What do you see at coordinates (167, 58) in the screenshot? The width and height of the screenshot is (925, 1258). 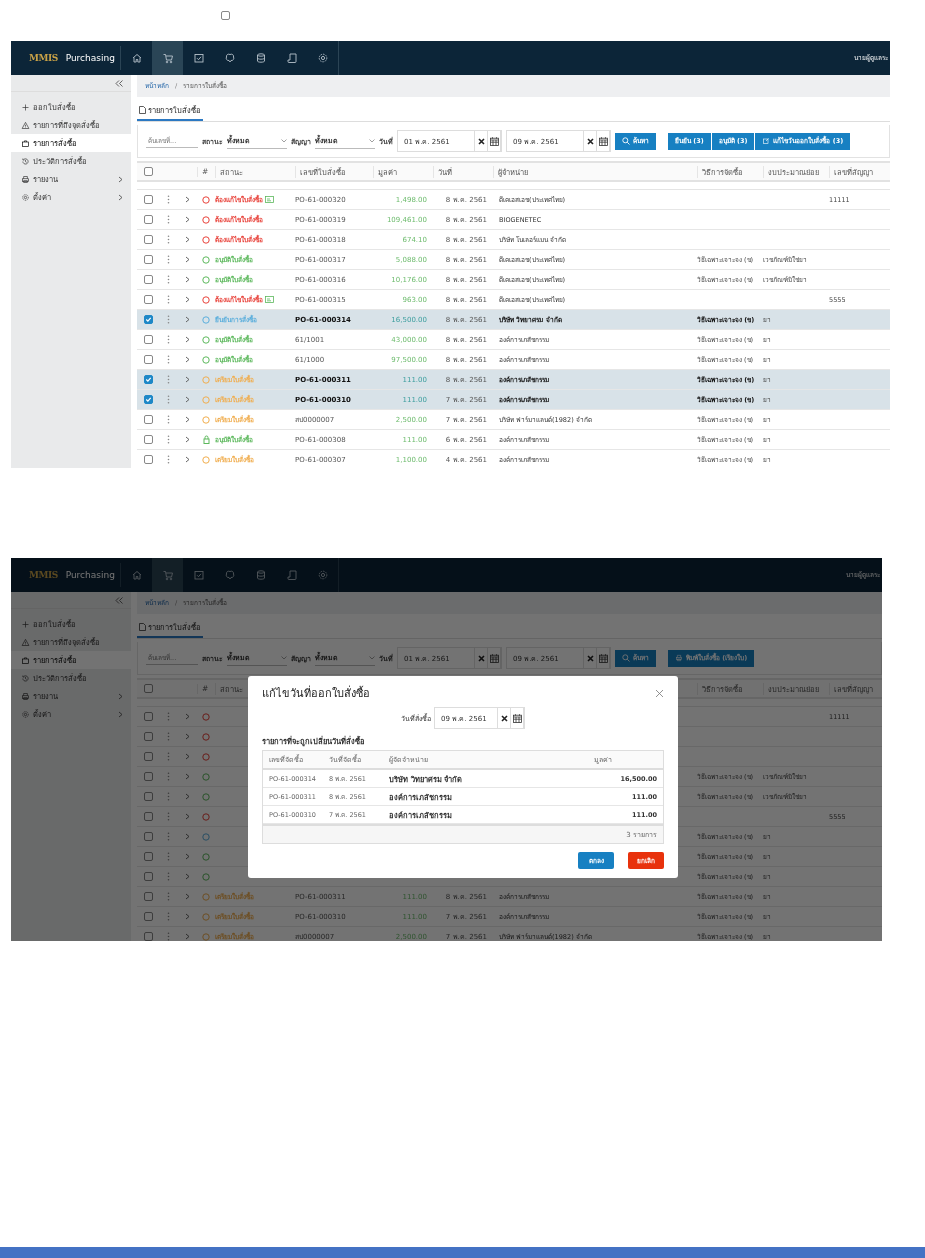 I see `nav-tab` at bounding box center [167, 58].